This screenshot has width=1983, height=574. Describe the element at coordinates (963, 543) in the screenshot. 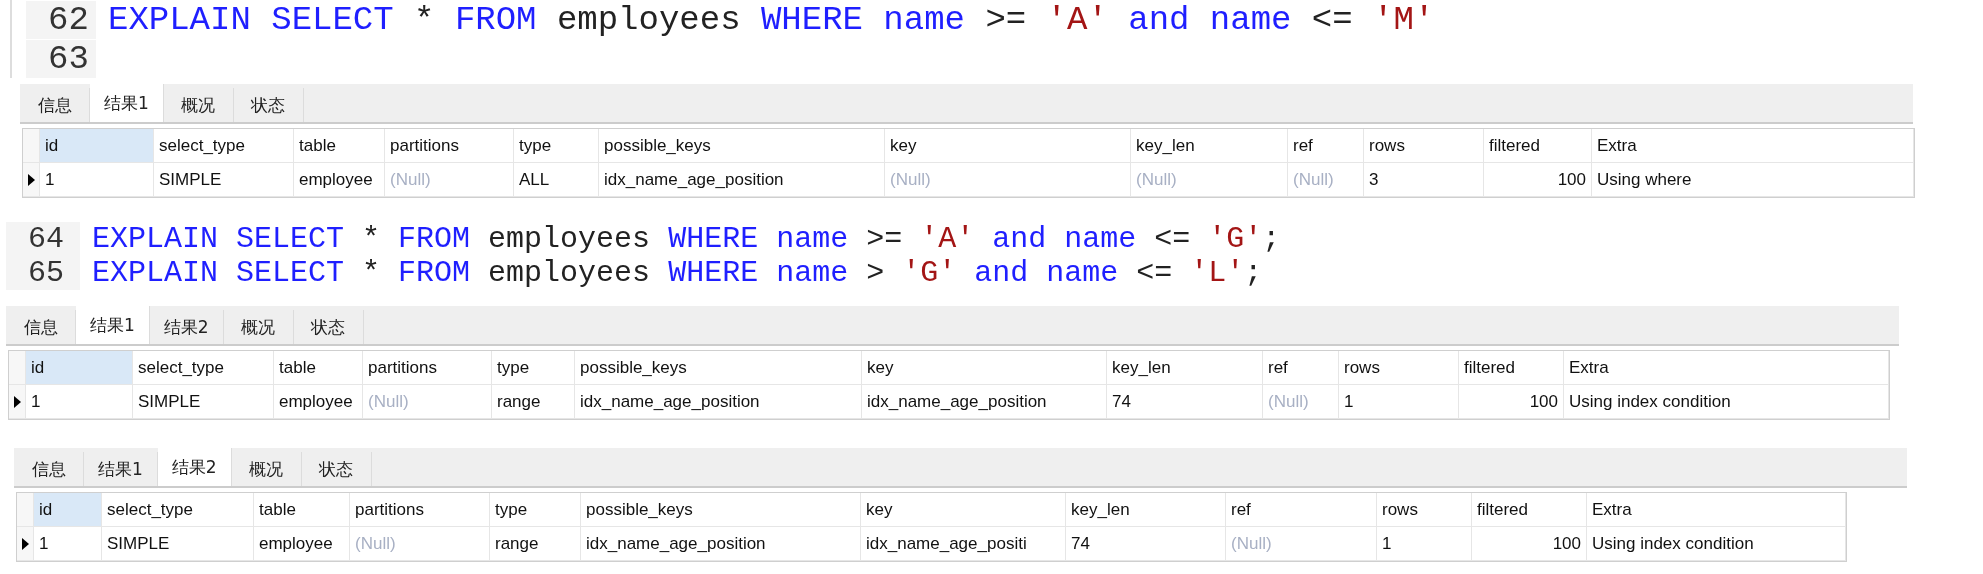

I see `table-cell: idx_name_age_positi` at that location.